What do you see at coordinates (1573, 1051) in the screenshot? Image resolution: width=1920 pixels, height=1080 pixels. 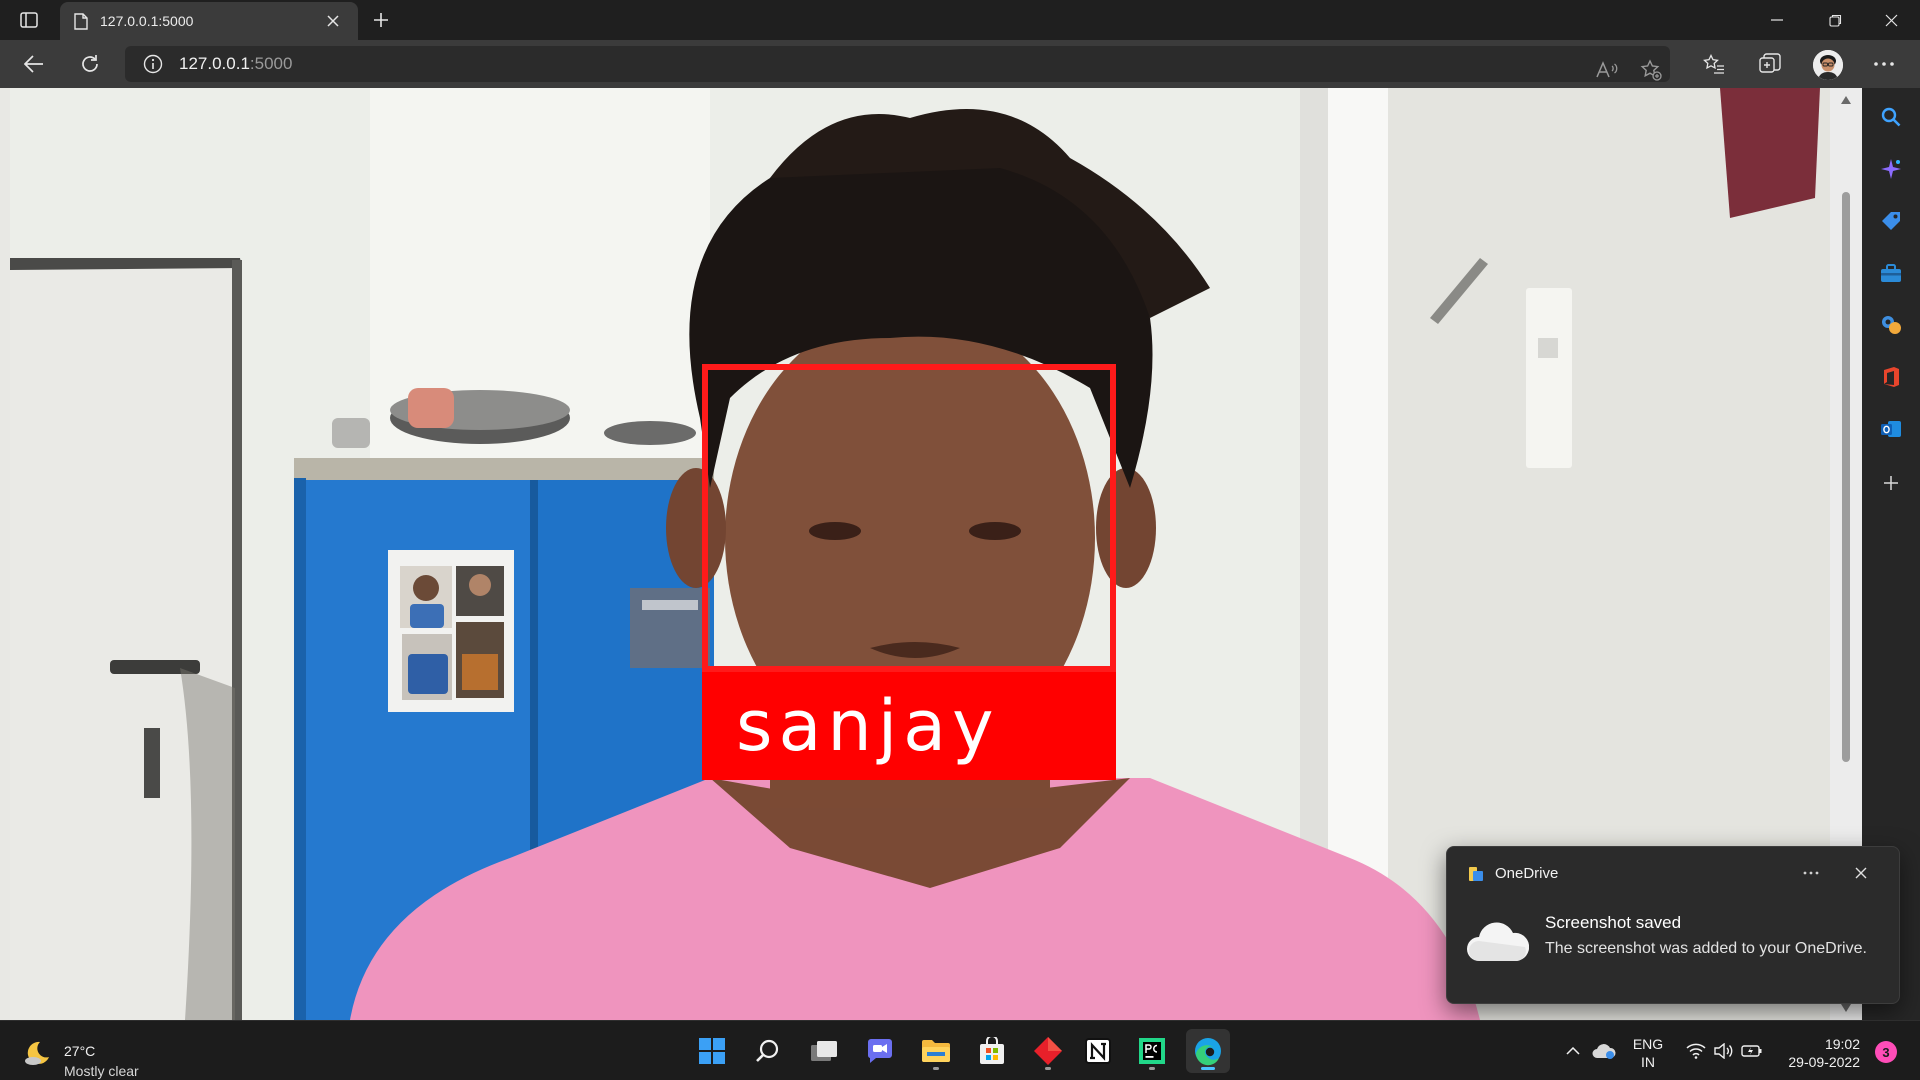 I see `show-hidden-icons-button` at bounding box center [1573, 1051].